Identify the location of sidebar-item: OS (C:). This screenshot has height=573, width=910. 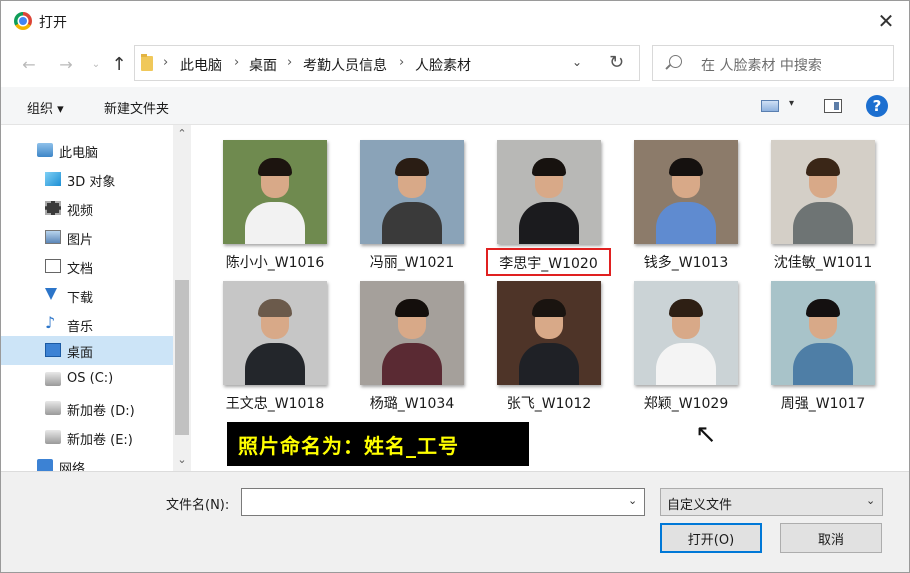
(87, 379).